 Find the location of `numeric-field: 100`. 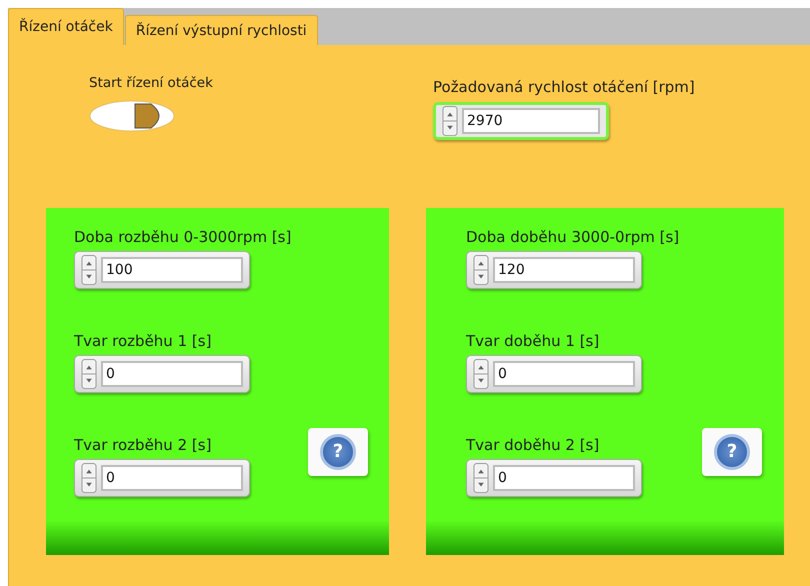

numeric-field: 100 is located at coordinates (162, 270).